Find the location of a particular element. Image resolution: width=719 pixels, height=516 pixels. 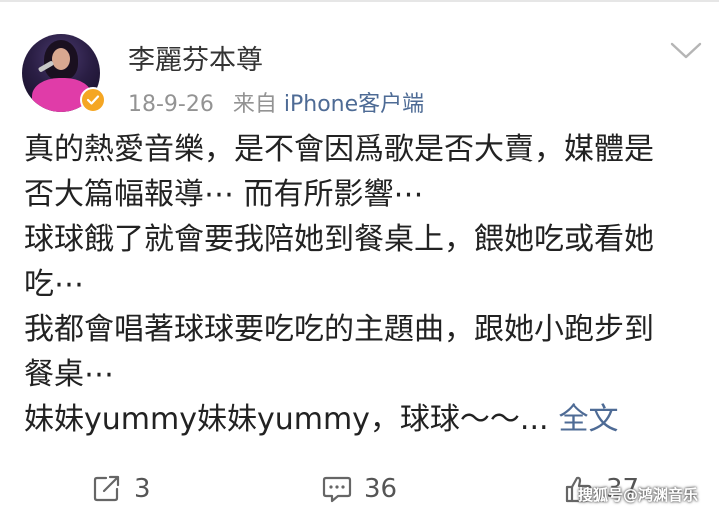

source-client-link: iPhone客户端 is located at coordinates (354, 104).